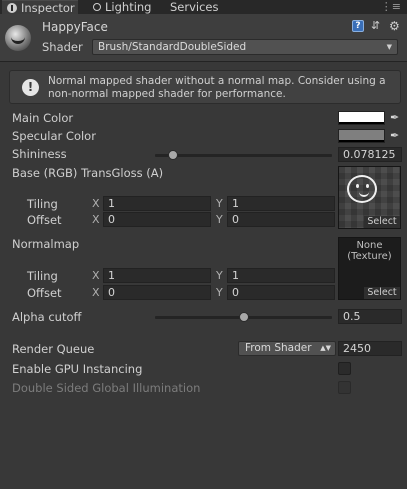 Image resolution: width=407 pixels, height=489 pixels. What do you see at coordinates (370, 348) in the screenshot?
I see `render-queue-value-field: 2450` at bounding box center [370, 348].